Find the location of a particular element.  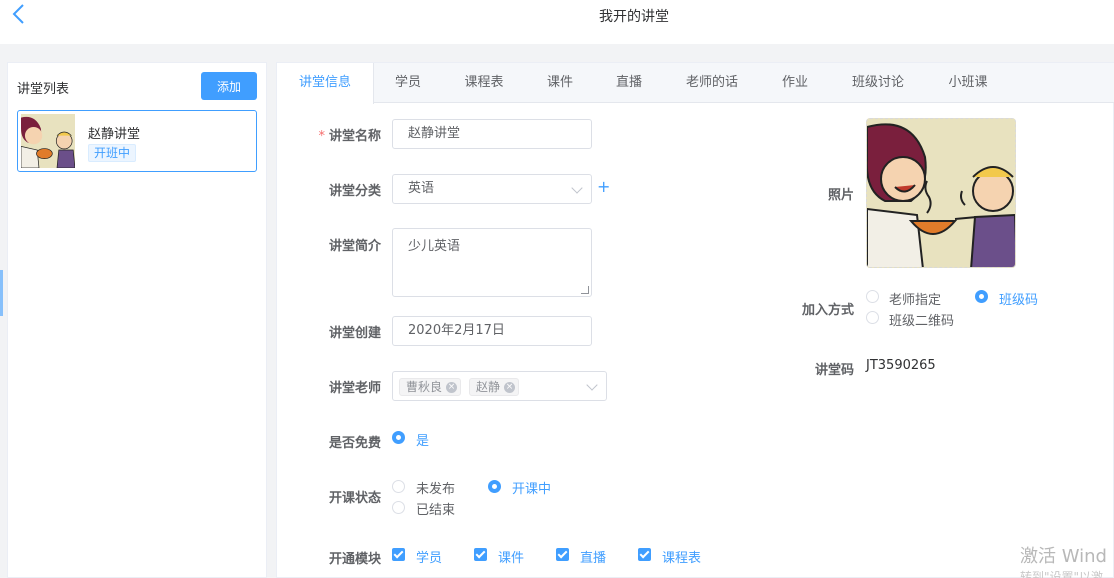

join-label: 加入方式 is located at coordinates (827, 310).